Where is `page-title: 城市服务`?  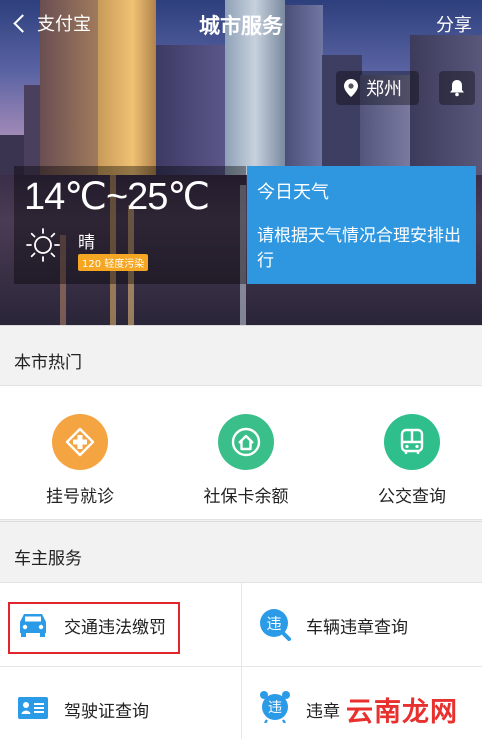
page-title: 城市服务 is located at coordinates (241, 26).